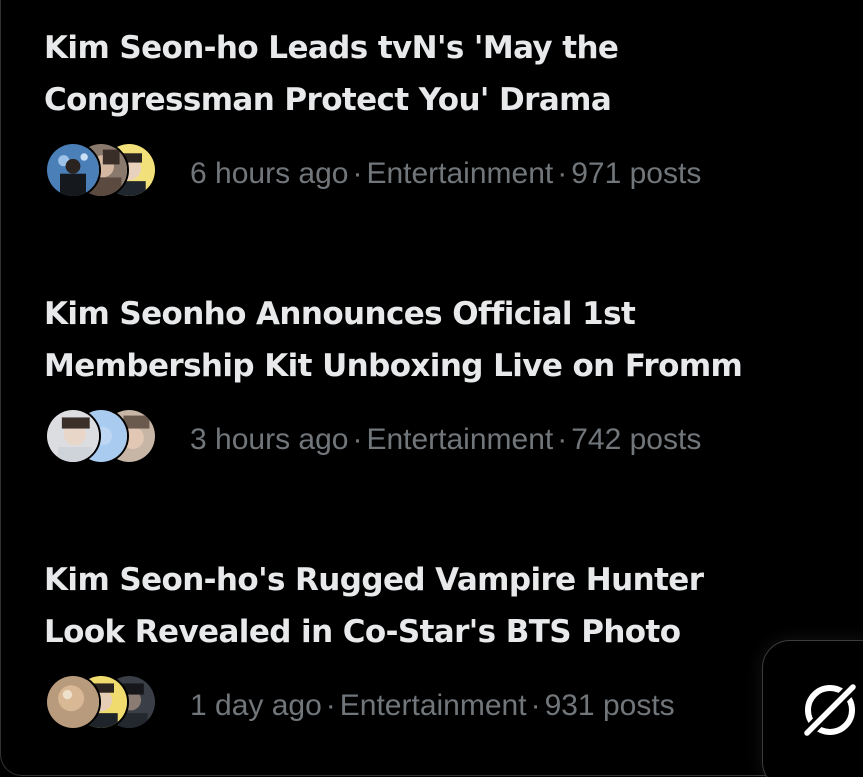 The height and width of the screenshot is (777, 863). I want to click on story-meta: 3 hours ago · Entertainment · 742 posts, so click(445, 440).